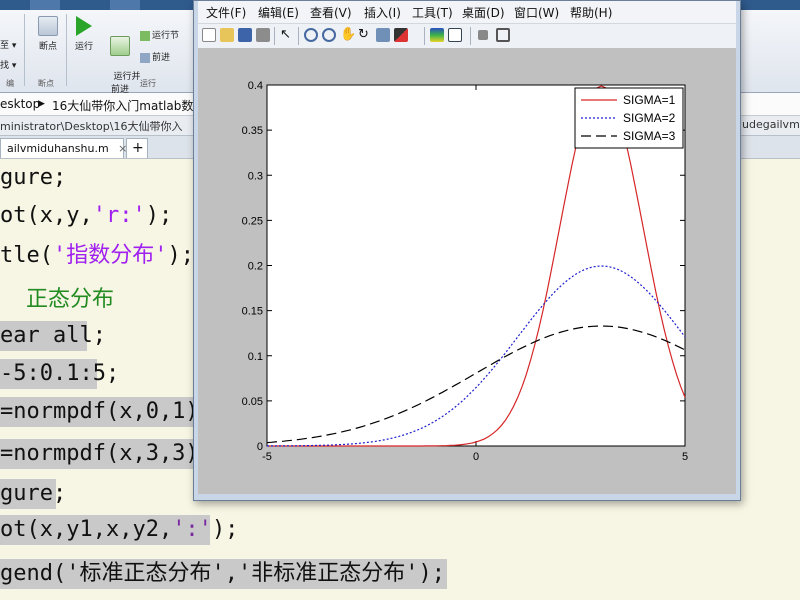 This screenshot has height=600, width=800. Describe the element at coordinates (649, 136) in the screenshot. I see `legend-label: SIGMA=3` at that location.